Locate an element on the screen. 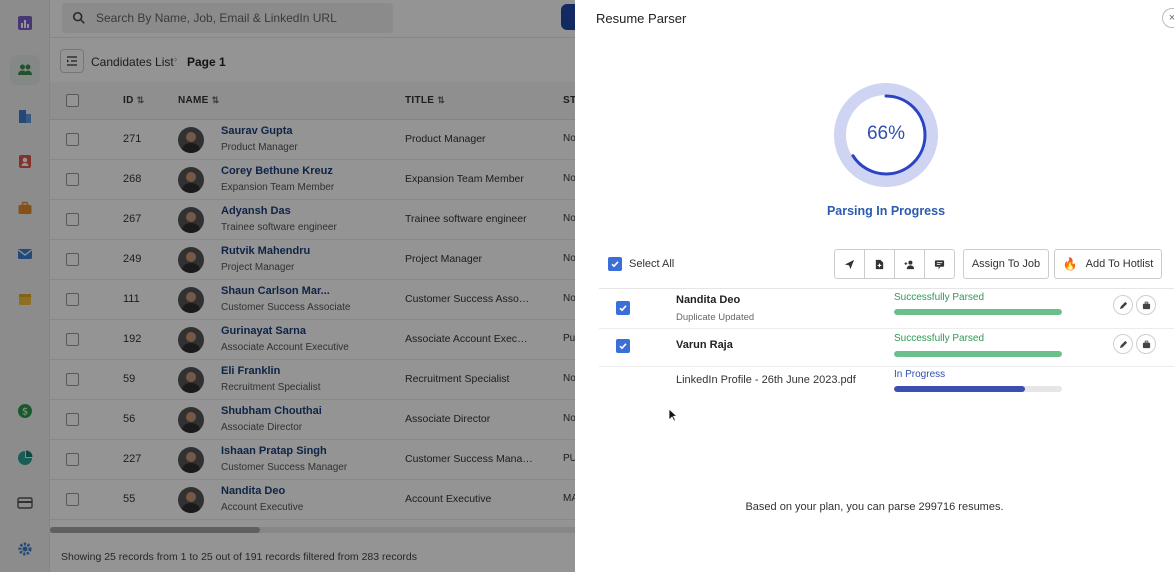  assign-to-job-button: Assign To Job is located at coordinates (1006, 264).